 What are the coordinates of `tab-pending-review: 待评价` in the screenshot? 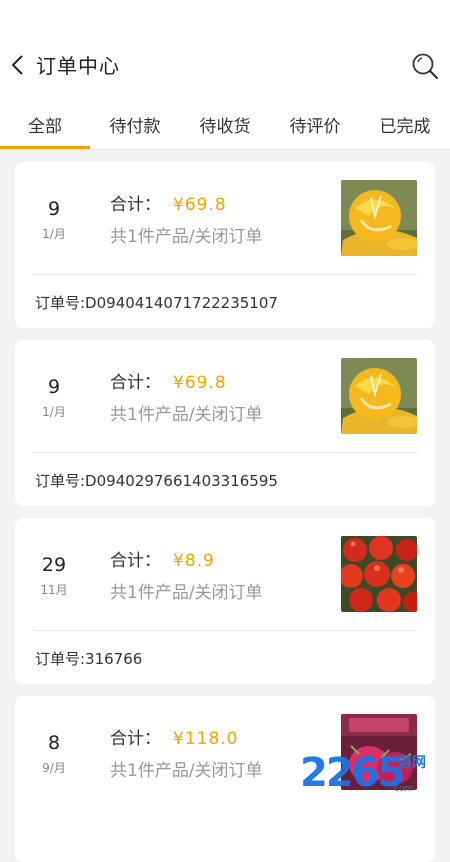 It's located at (315, 130).